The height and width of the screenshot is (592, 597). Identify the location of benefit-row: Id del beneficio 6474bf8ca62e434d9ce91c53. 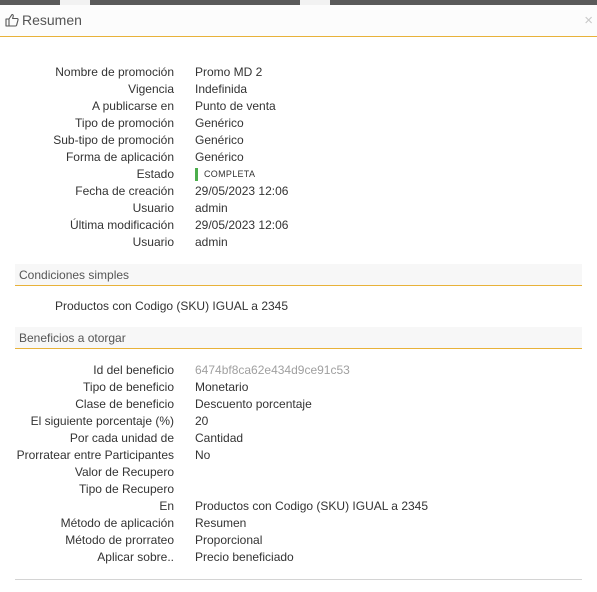
(298, 370).